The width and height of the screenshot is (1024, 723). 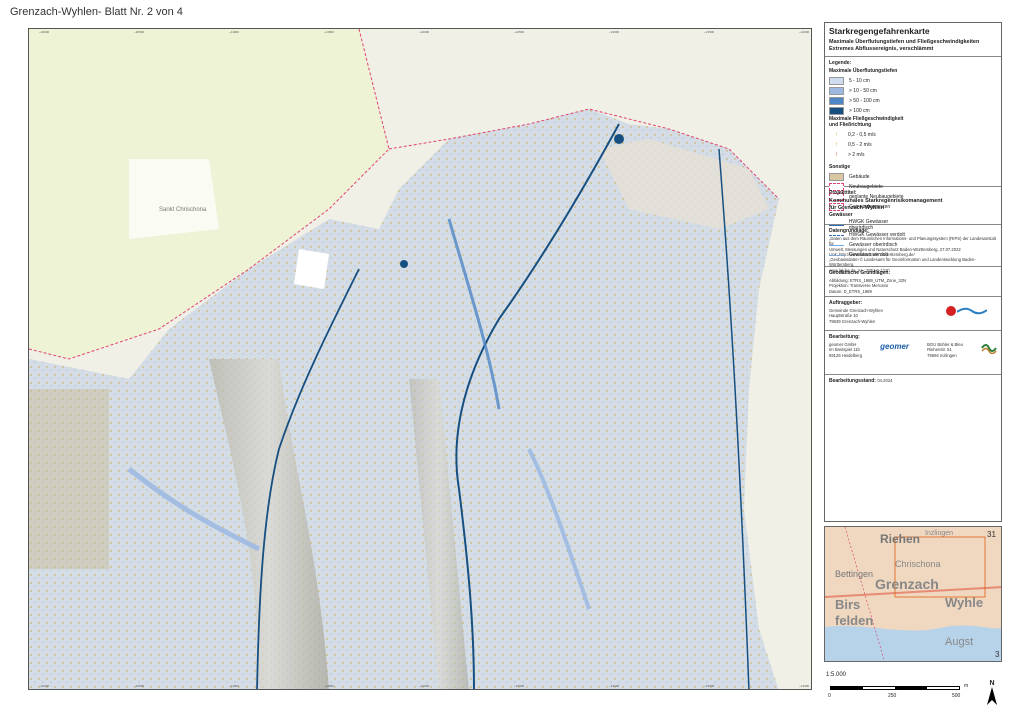 What do you see at coordinates (871, 225) in the screenshot?
I see `water-item-0: HWGK Gewässer oberirdisch` at bounding box center [871, 225].